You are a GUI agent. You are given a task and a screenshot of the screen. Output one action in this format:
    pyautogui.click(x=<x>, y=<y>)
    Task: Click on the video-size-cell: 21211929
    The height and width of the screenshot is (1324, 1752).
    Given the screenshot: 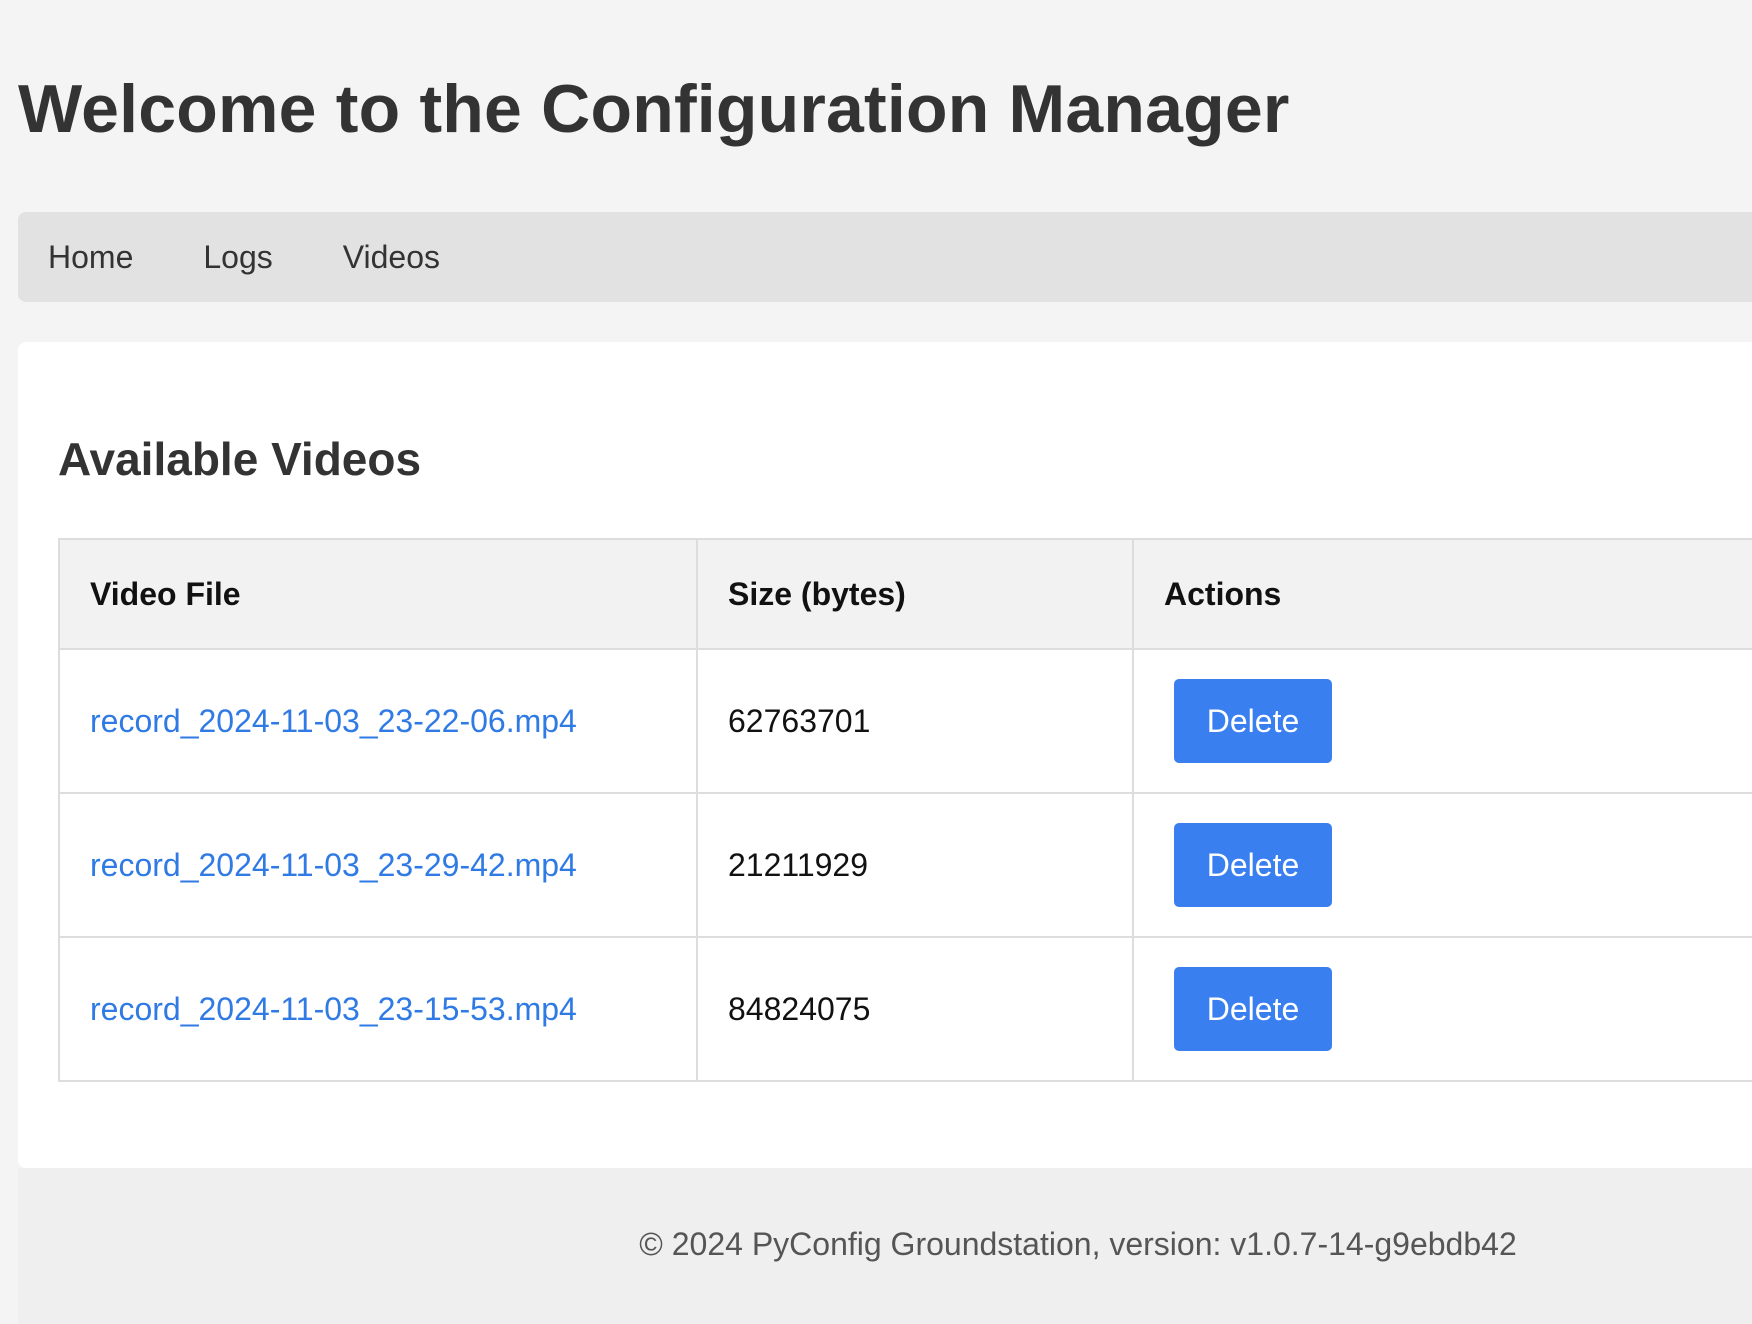 What is the action you would take?
    pyautogui.click(x=915, y=865)
    